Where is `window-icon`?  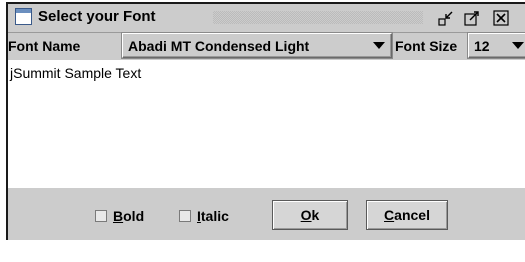 window-icon is located at coordinates (23, 16).